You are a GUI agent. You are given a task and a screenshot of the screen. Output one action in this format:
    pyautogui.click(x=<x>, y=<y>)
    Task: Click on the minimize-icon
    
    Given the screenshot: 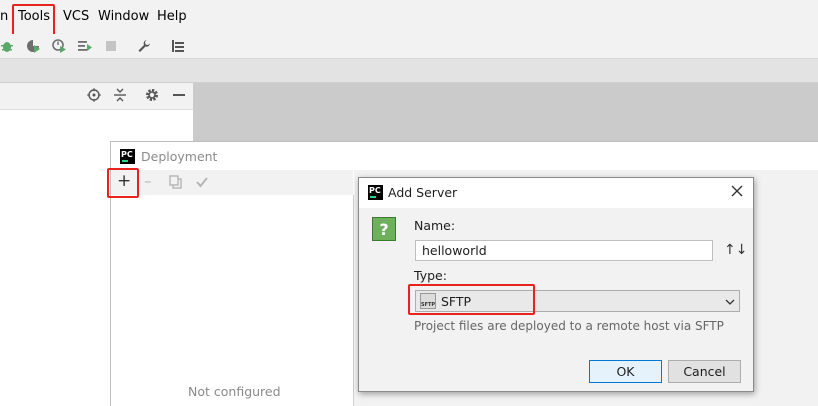 What is the action you would take?
    pyautogui.click(x=179, y=97)
    